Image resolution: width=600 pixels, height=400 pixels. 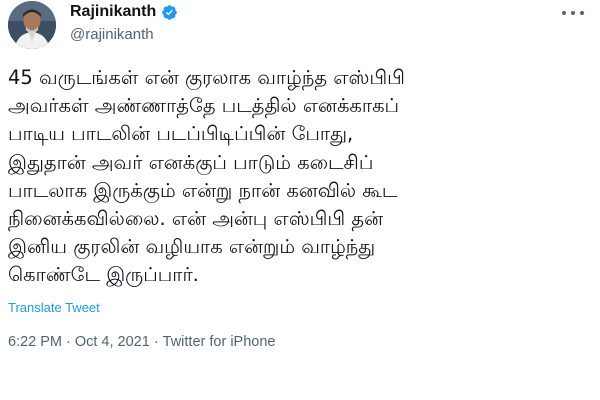 I want to click on author-handle: @rajinikanth, so click(x=112, y=34).